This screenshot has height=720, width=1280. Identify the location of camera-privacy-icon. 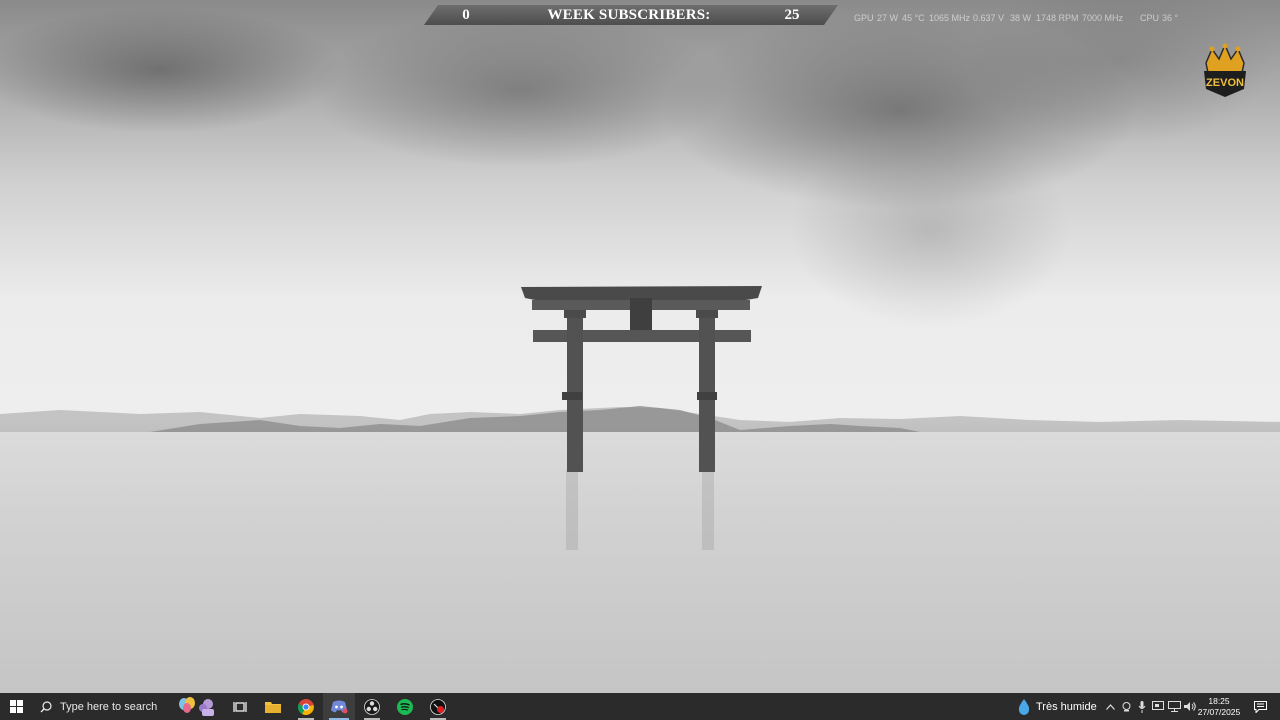
(1126, 707).